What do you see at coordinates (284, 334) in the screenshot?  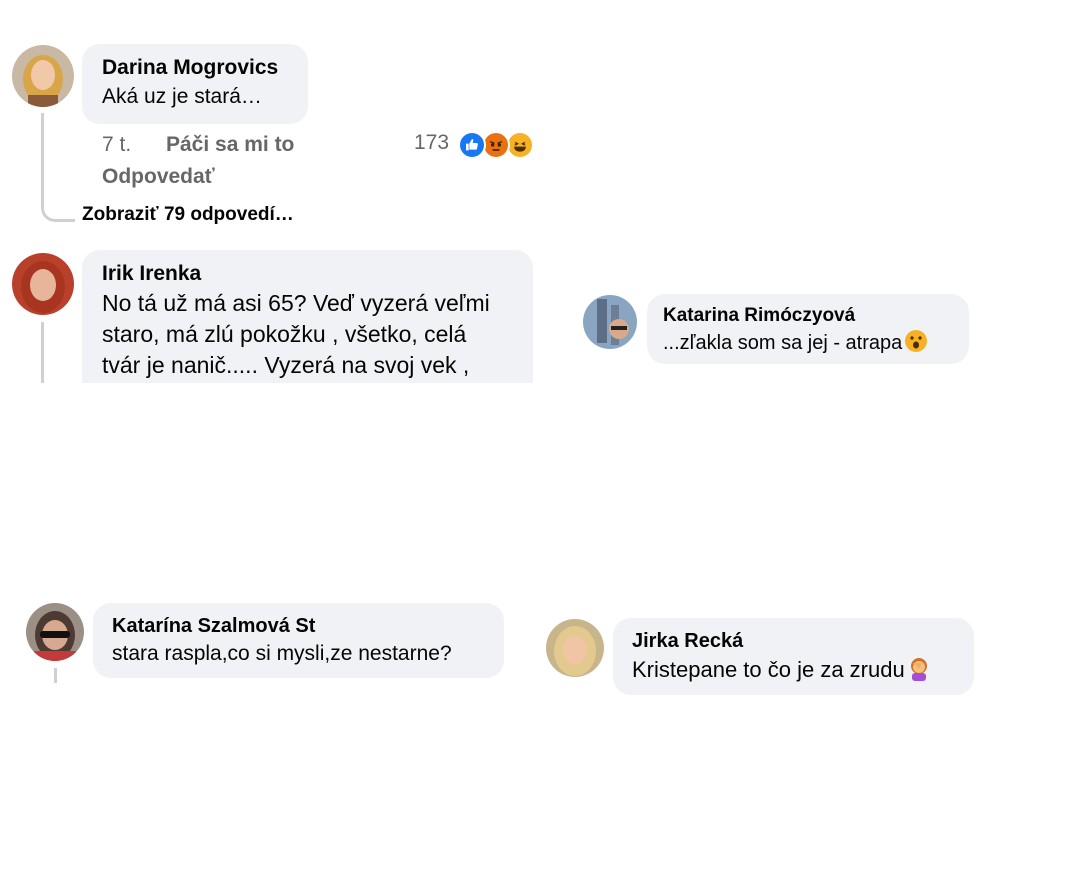 I see `comment-text-line-2: staro, má zlú pokožku , všetko, celá` at bounding box center [284, 334].